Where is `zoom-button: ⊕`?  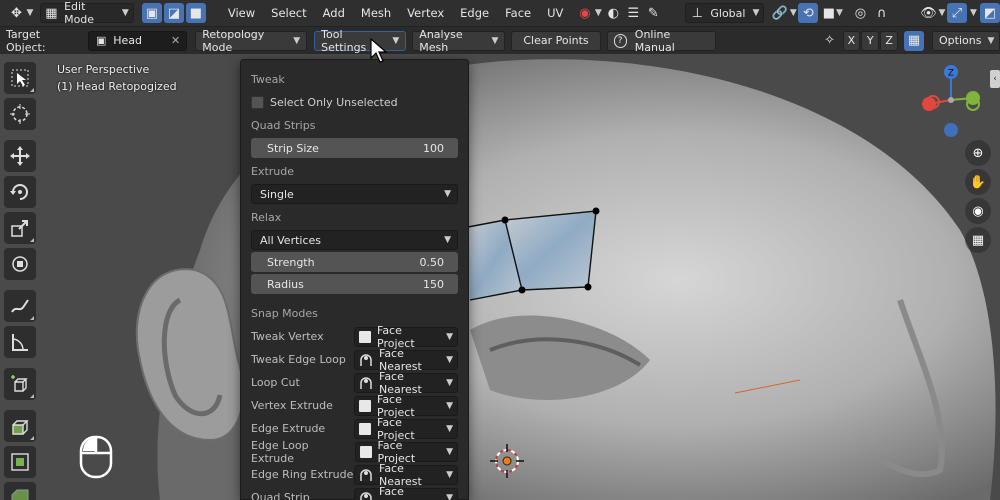
zoom-button: ⊕ is located at coordinates (978, 153).